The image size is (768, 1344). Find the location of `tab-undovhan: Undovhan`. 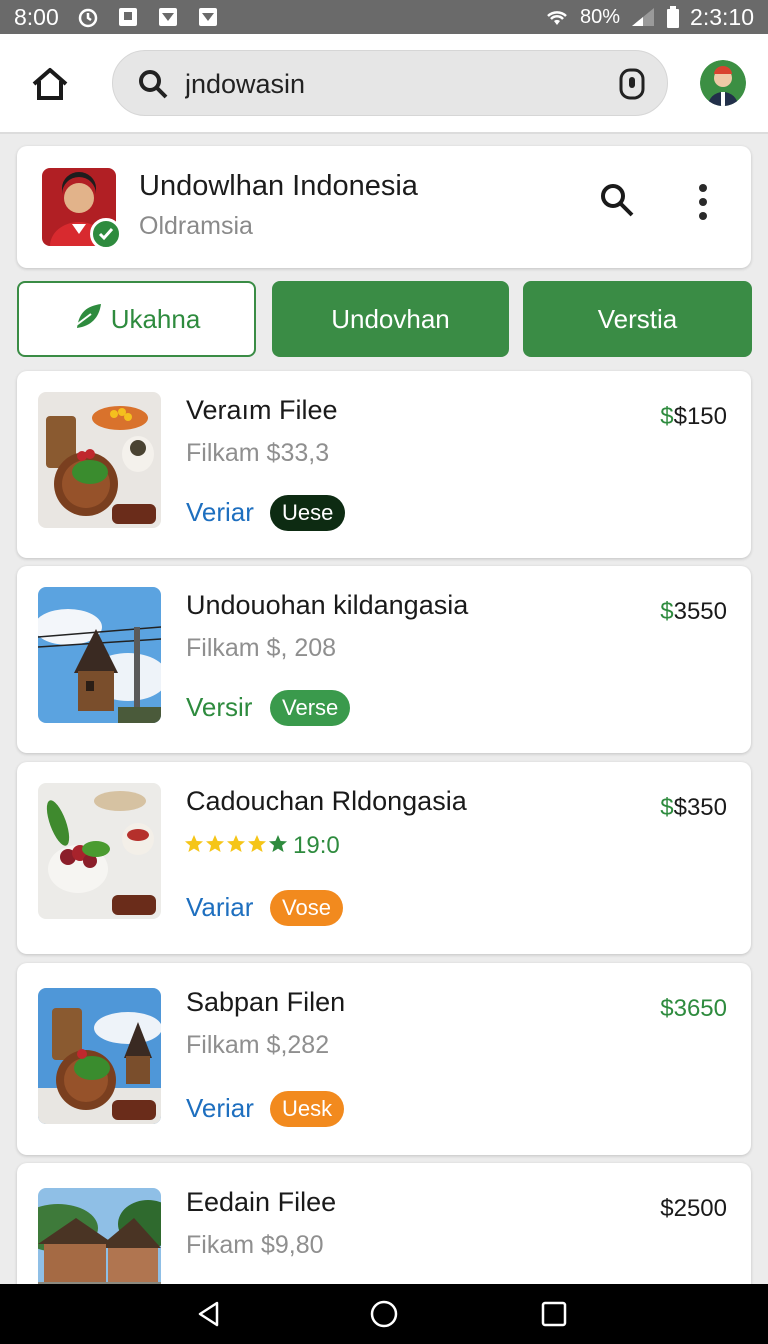

tab-undovhan: Undovhan is located at coordinates (390, 319).